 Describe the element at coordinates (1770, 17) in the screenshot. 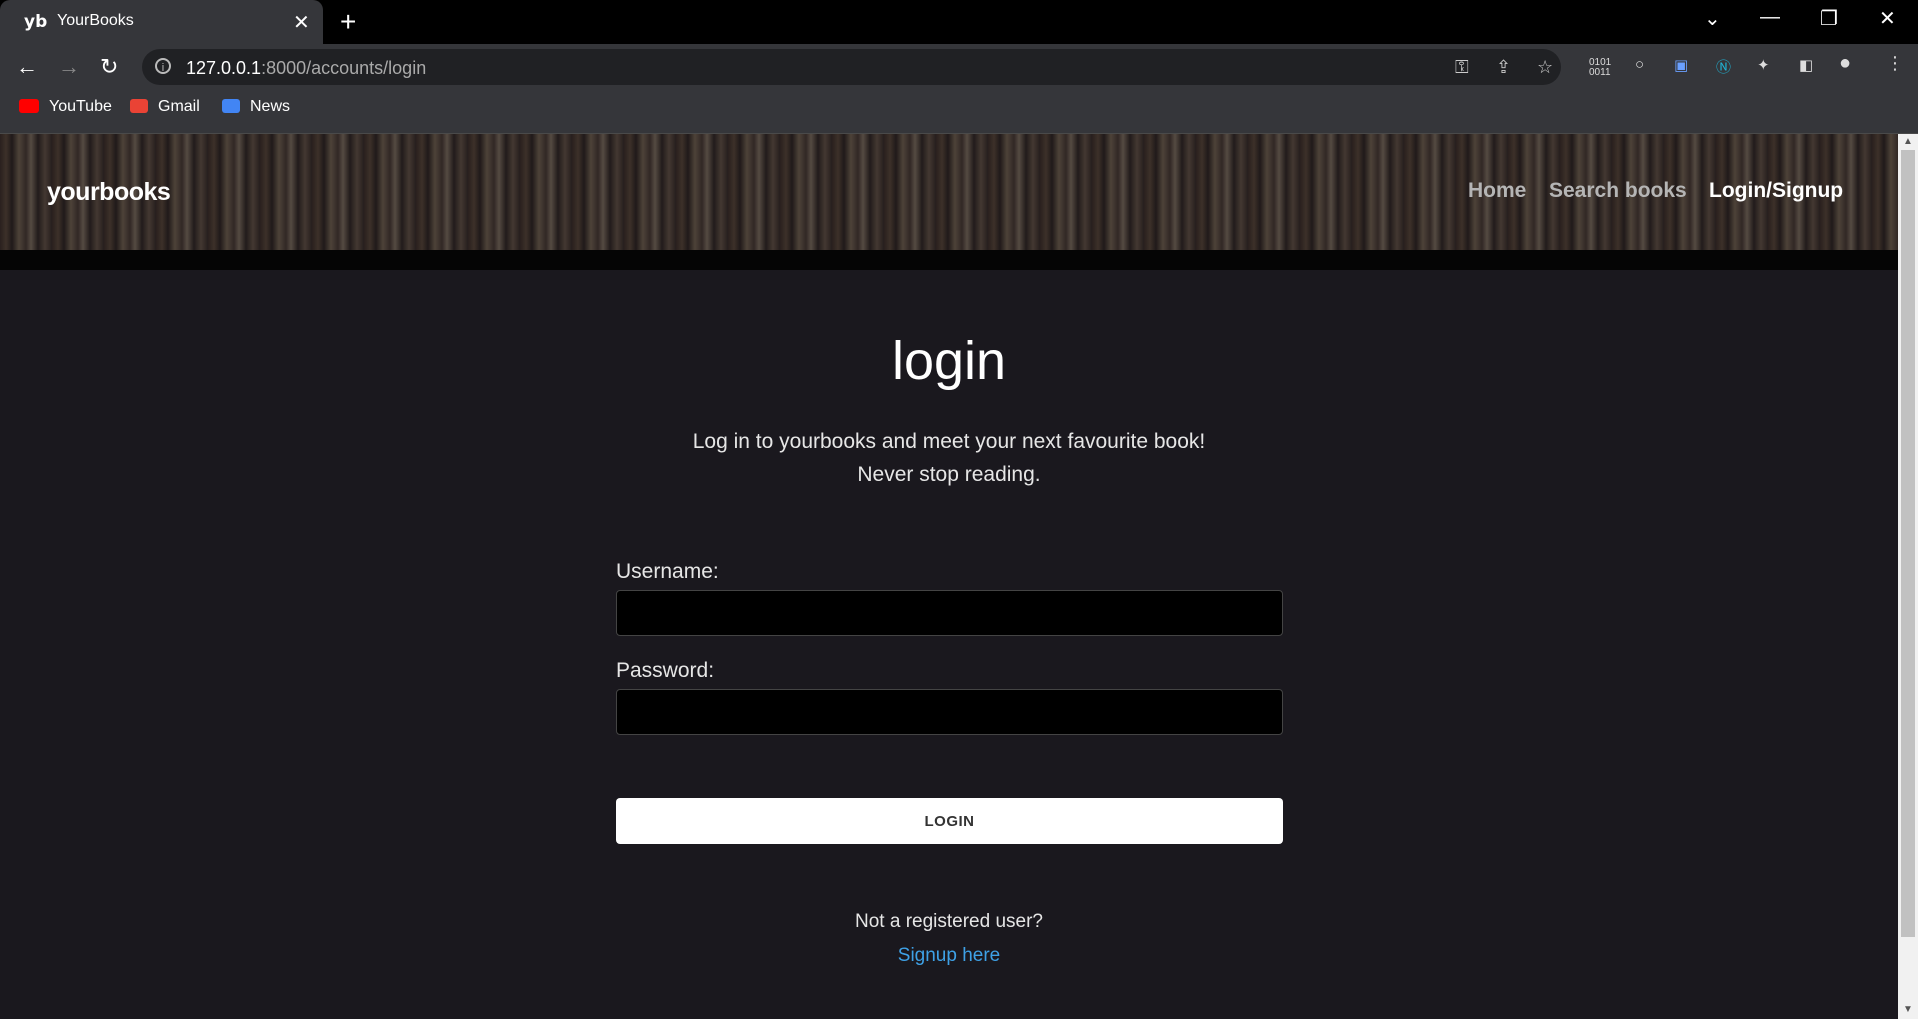

I see `minimize-icon: —` at that location.